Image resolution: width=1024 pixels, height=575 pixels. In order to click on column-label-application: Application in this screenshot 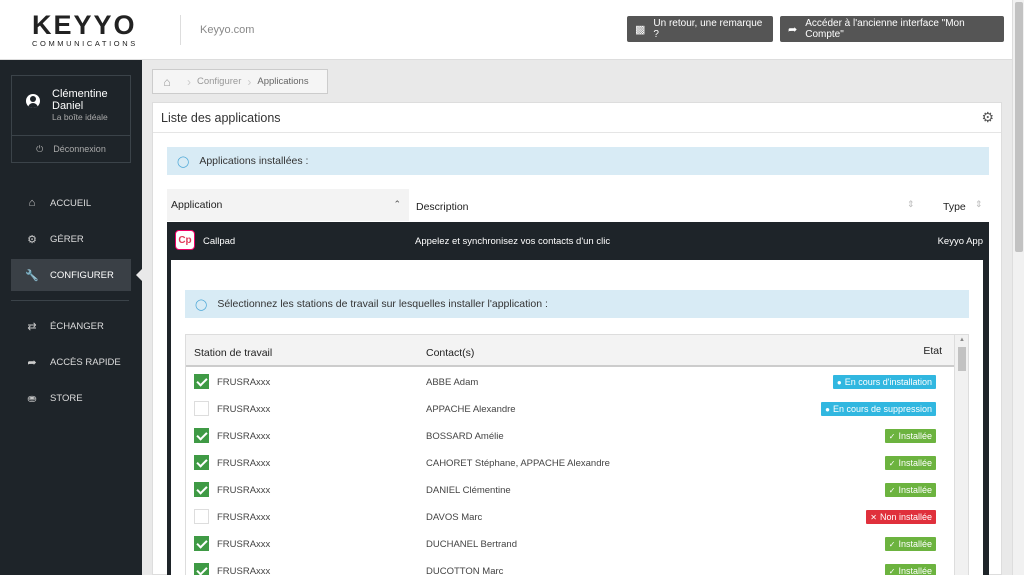, I will do `click(197, 205)`.